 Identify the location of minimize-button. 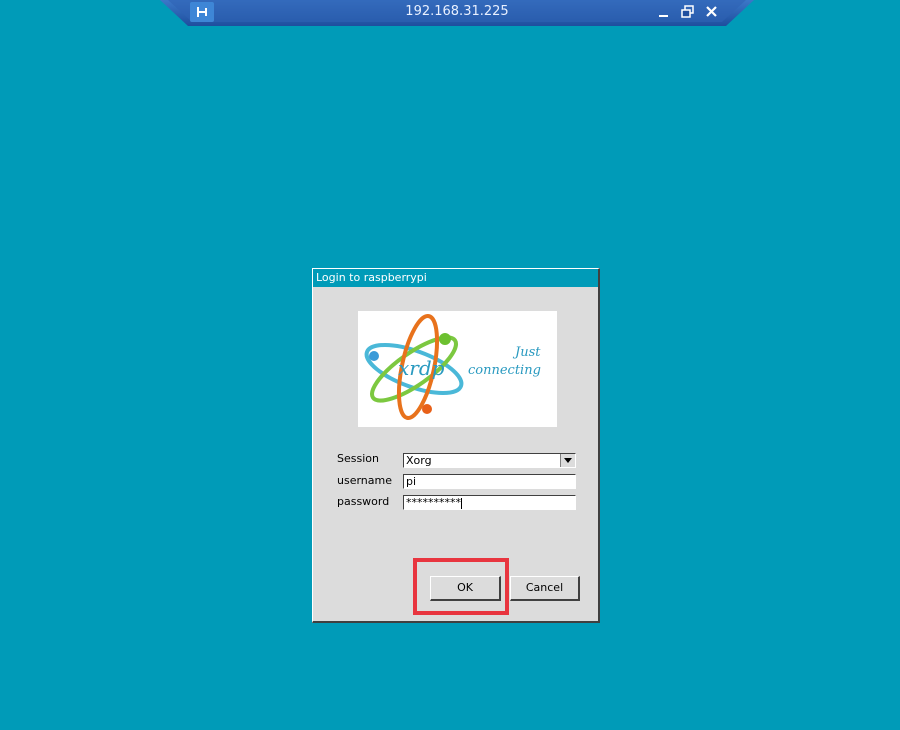
(664, 12).